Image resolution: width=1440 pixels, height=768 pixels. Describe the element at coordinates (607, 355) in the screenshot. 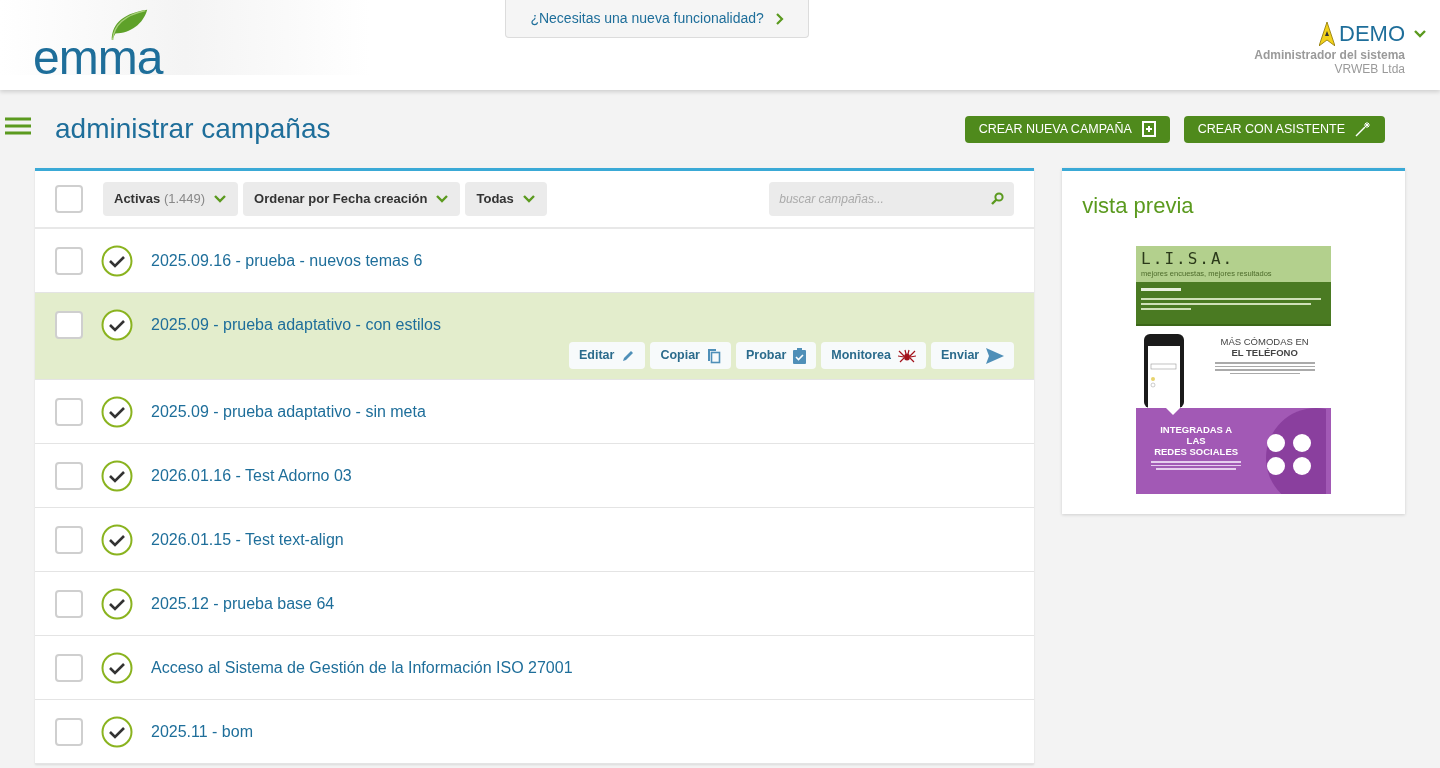

I see `row-action-button: Editar` at that location.